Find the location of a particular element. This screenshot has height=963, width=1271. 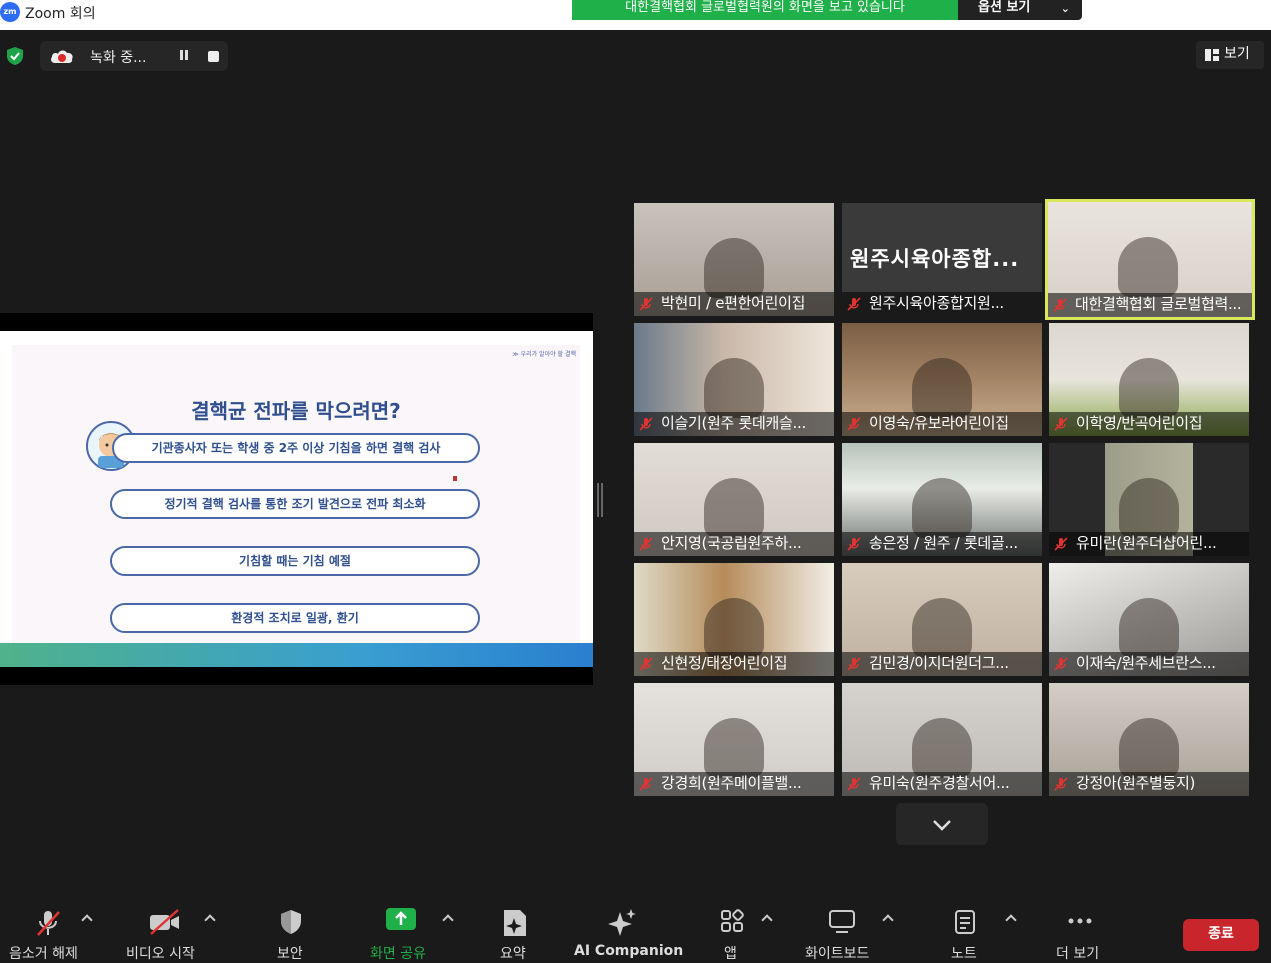

slide-title: 결핵균 전파를 막으려면? is located at coordinates (296, 411).